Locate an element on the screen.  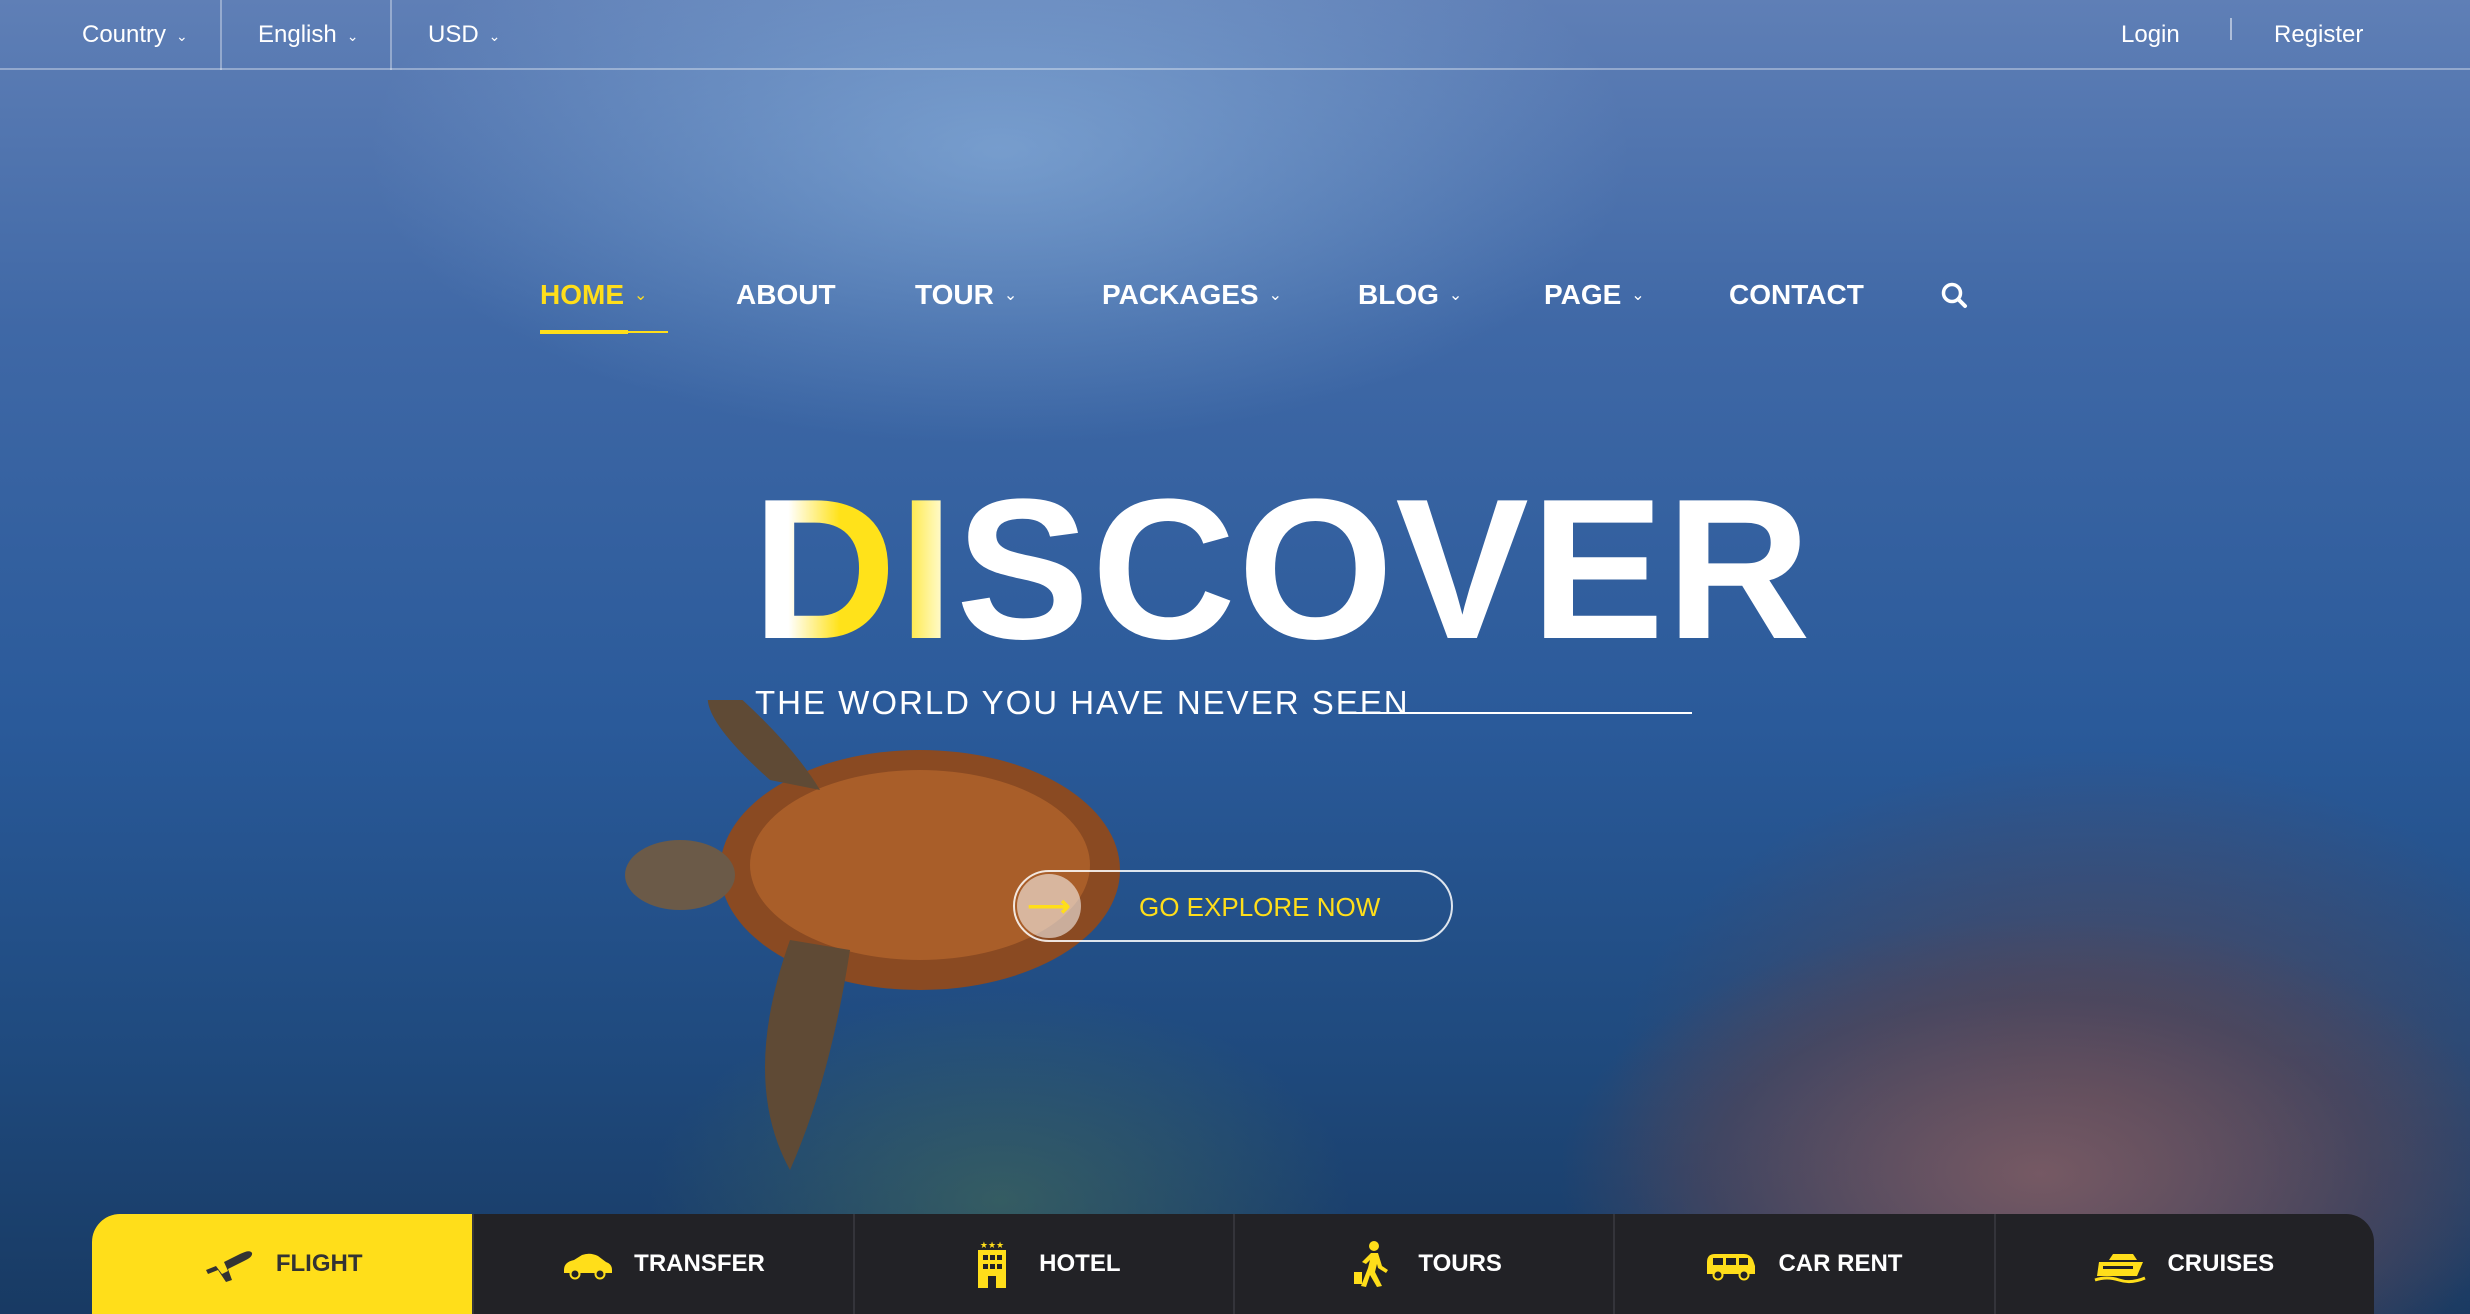
nav-item-about: ABOUT is located at coordinates (786, 295).